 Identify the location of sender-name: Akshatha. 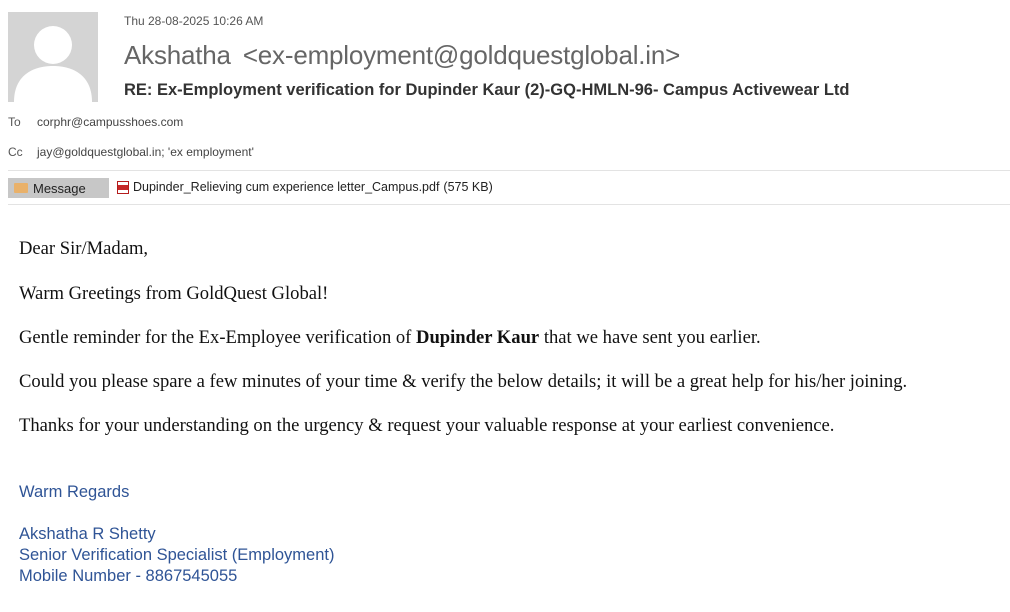
(177, 55).